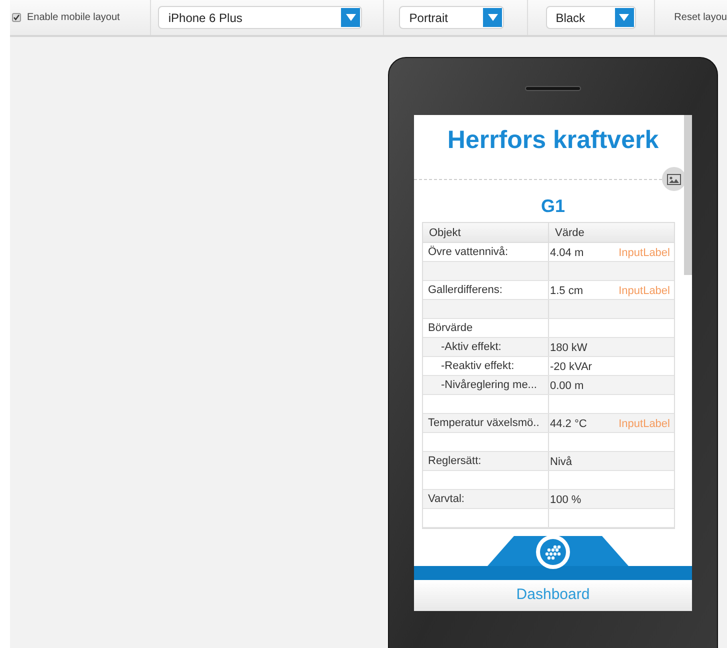 This screenshot has height=648, width=727. I want to click on table-cell-text: Reglersätt:, so click(454, 461).